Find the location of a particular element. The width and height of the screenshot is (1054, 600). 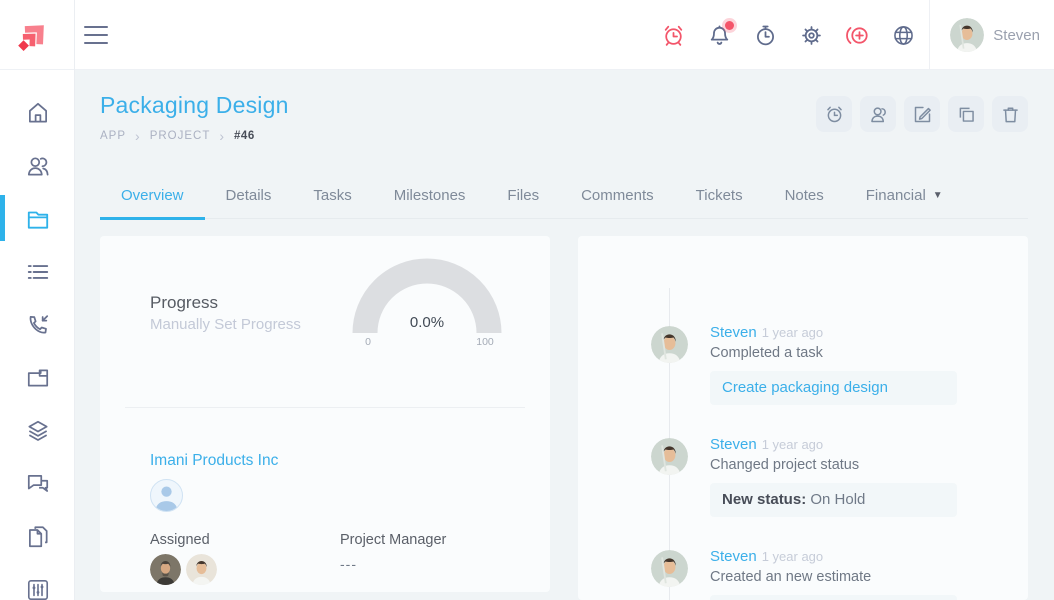

sidebar-item-preferences is located at coordinates (37, 581).